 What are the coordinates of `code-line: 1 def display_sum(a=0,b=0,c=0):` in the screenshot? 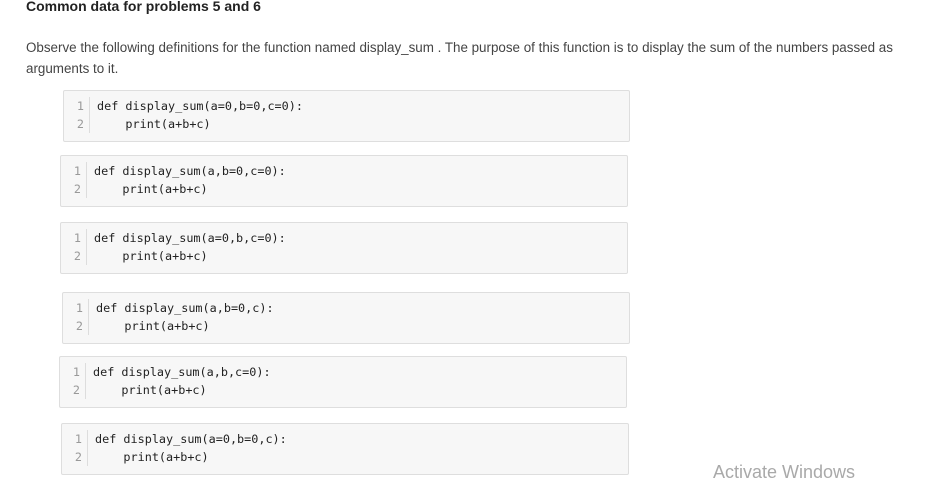 It's located at (183, 106).